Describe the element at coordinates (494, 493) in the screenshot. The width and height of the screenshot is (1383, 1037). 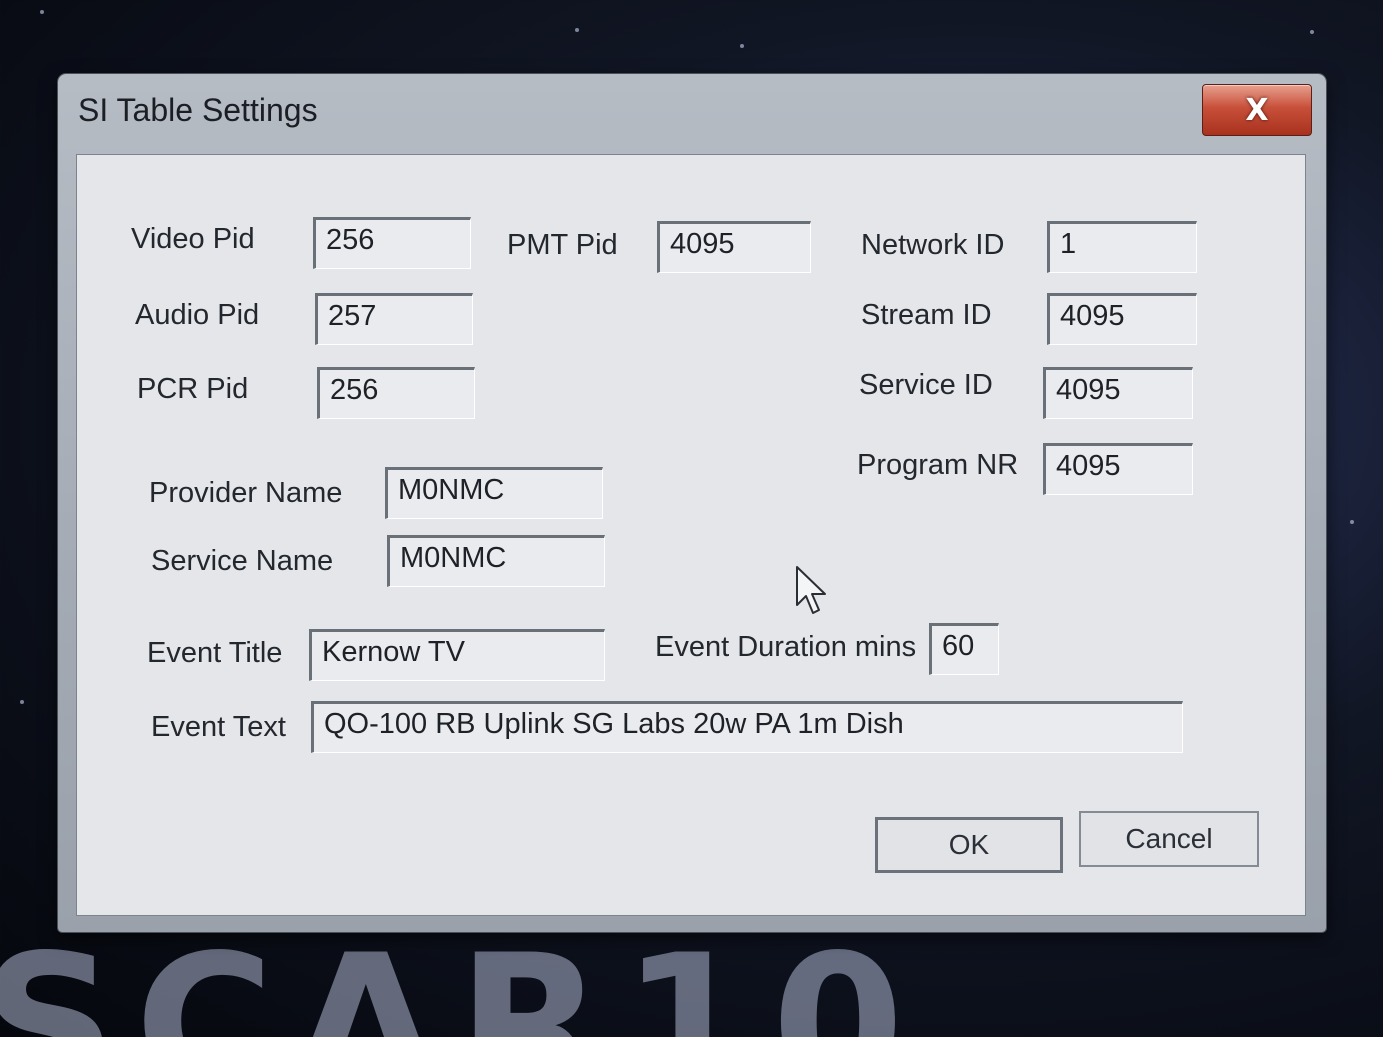
I see `provider-name-input: M0NMC` at that location.